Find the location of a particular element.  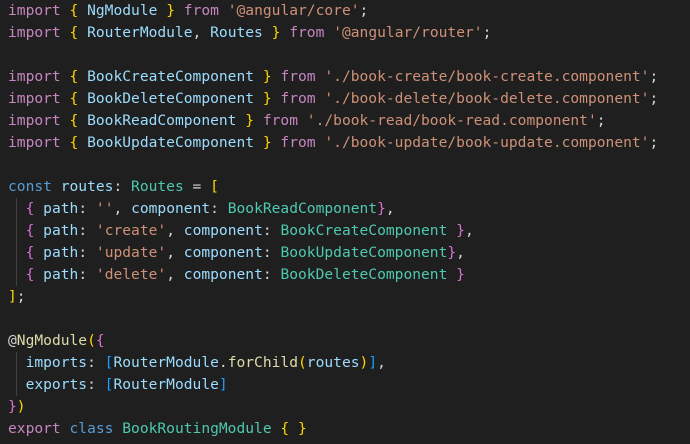

code-token: './book-delete/book-delete.component' is located at coordinates (487, 98).